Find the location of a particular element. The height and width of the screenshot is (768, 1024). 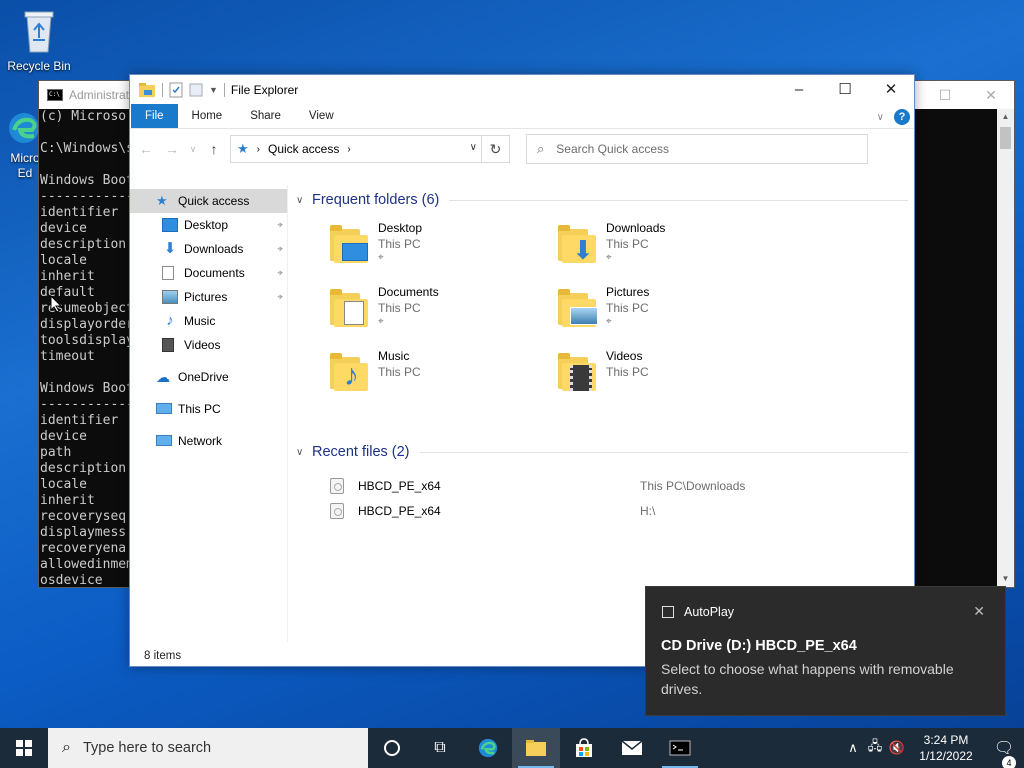

explorer-minimize-button: – is located at coordinates (799, 90).